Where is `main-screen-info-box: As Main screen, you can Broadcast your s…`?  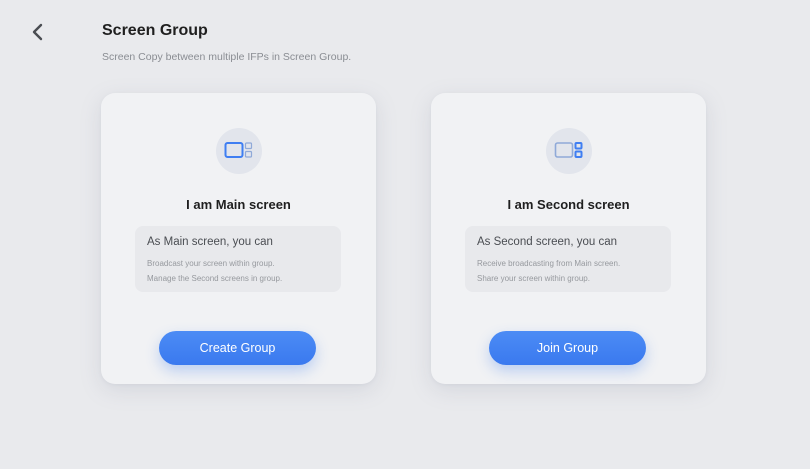 main-screen-info-box: As Main screen, you can Broadcast your s… is located at coordinates (238, 259).